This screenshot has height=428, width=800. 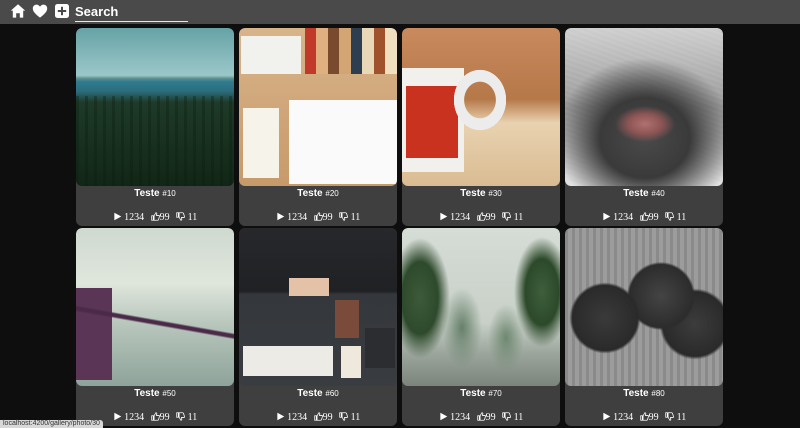 I want to click on photo-title: Teste #60, so click(x=318, y=393).